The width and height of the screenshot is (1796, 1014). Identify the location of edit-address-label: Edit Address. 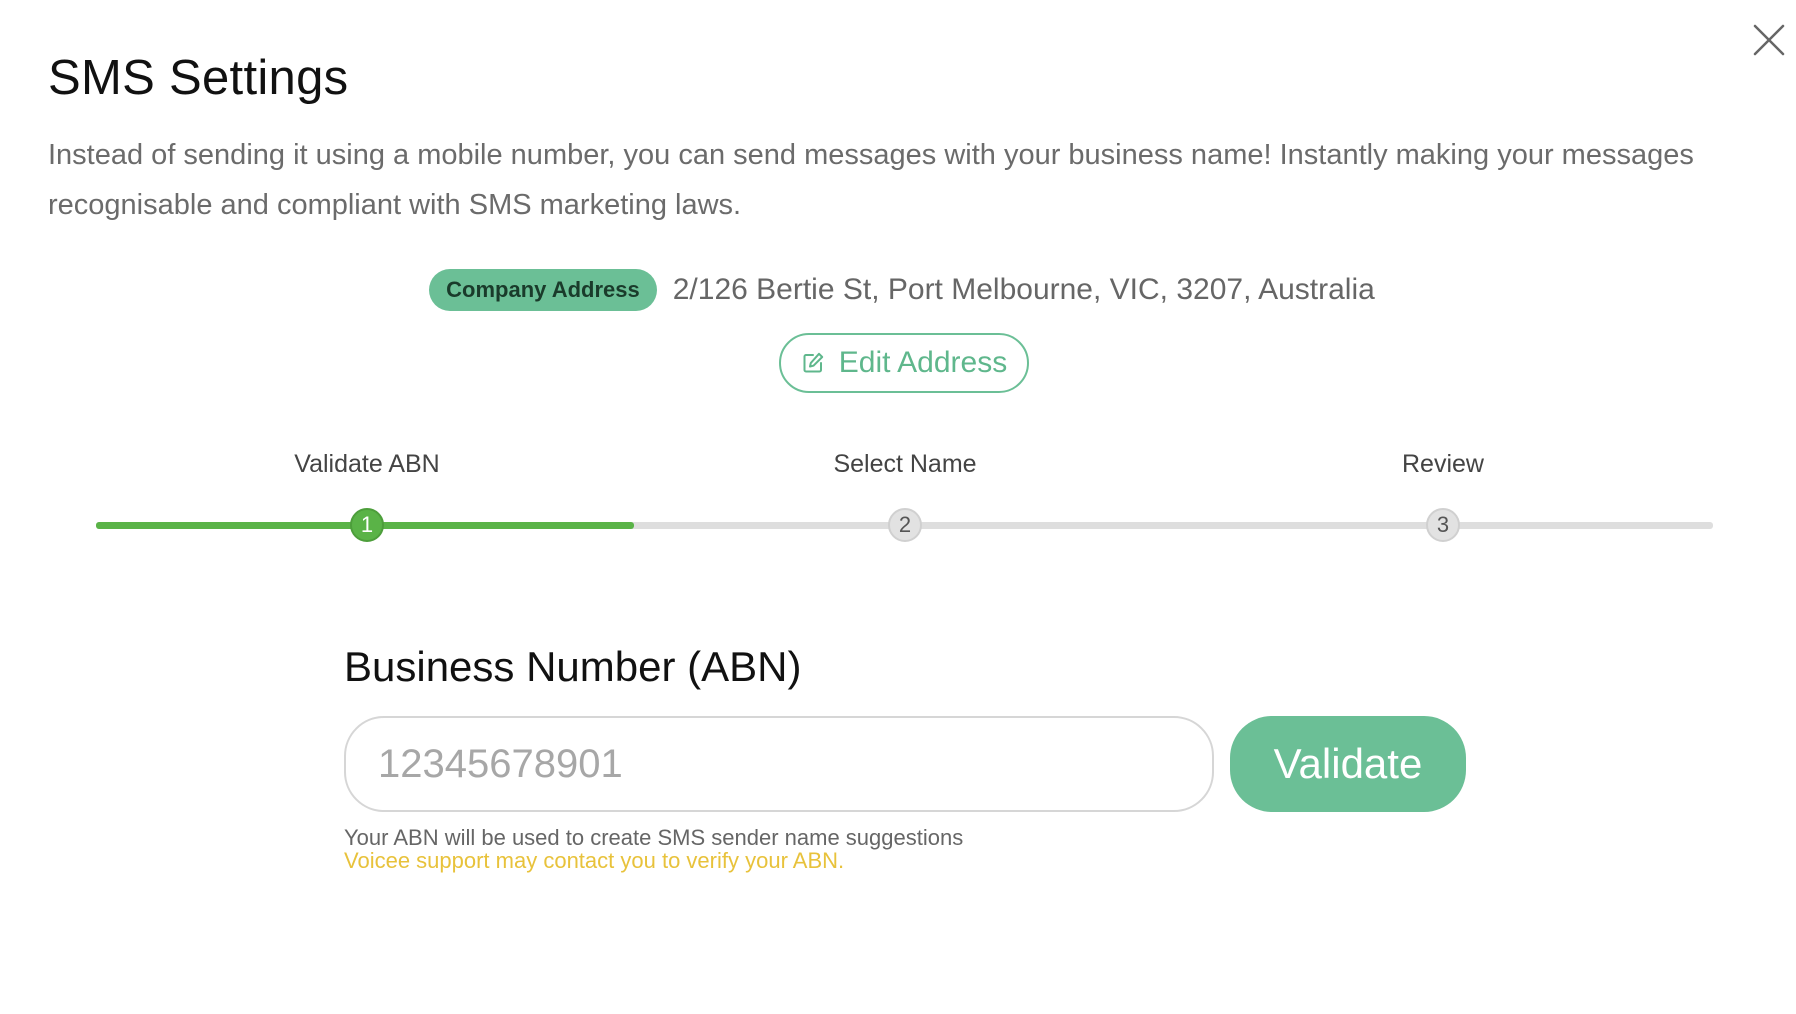
(923, 362).